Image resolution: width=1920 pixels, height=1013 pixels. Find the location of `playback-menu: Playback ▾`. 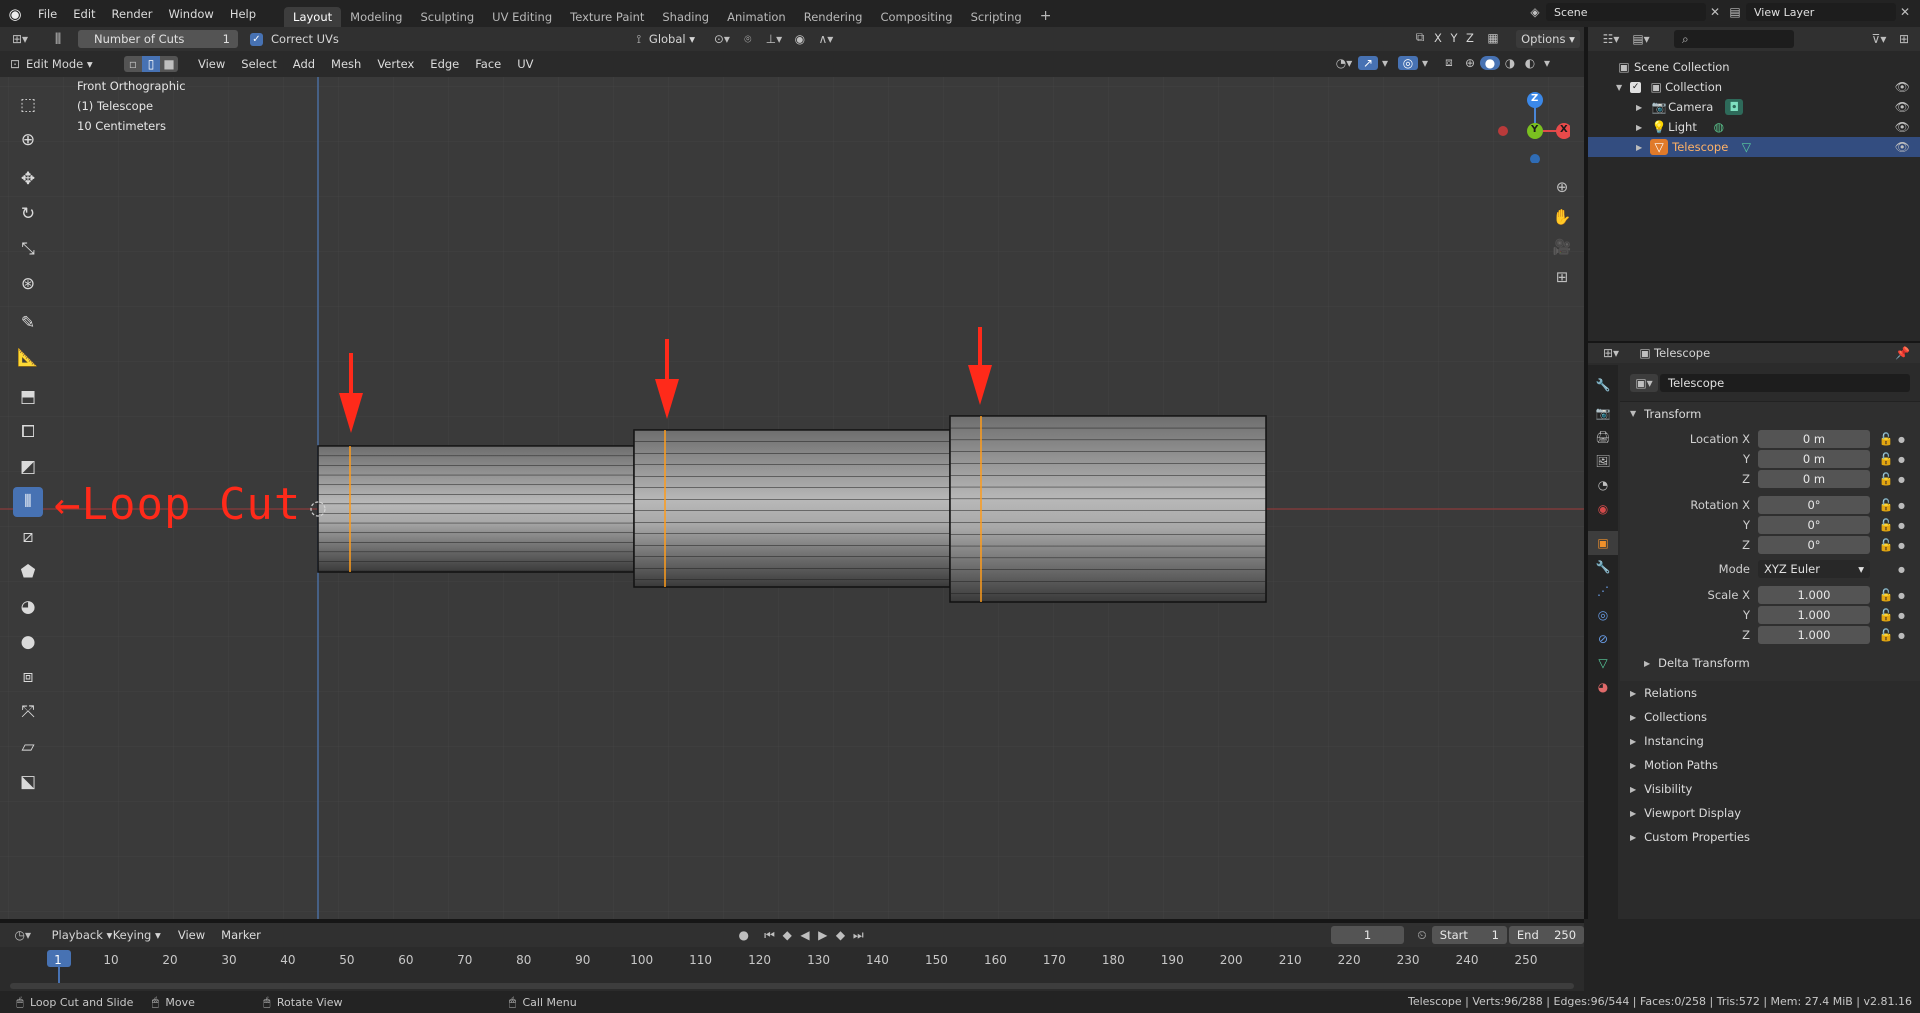

playback-menu: Playback ▾ is located at coordinates (82, 935).